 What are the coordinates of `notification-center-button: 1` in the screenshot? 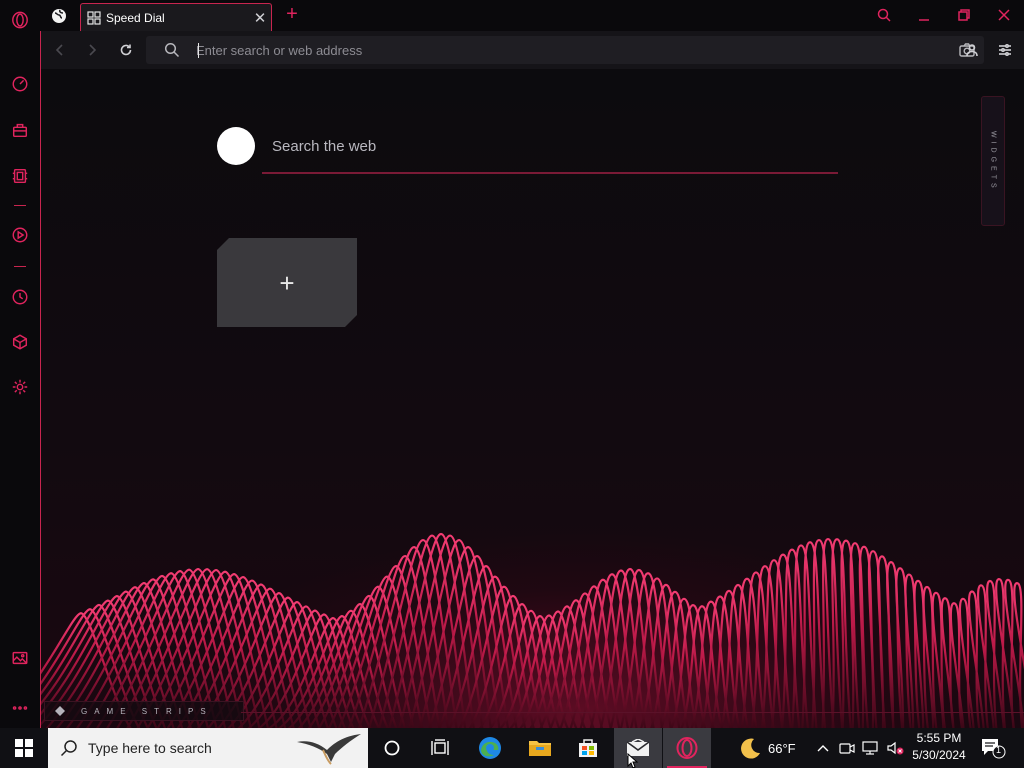 It's located at (993, 748).